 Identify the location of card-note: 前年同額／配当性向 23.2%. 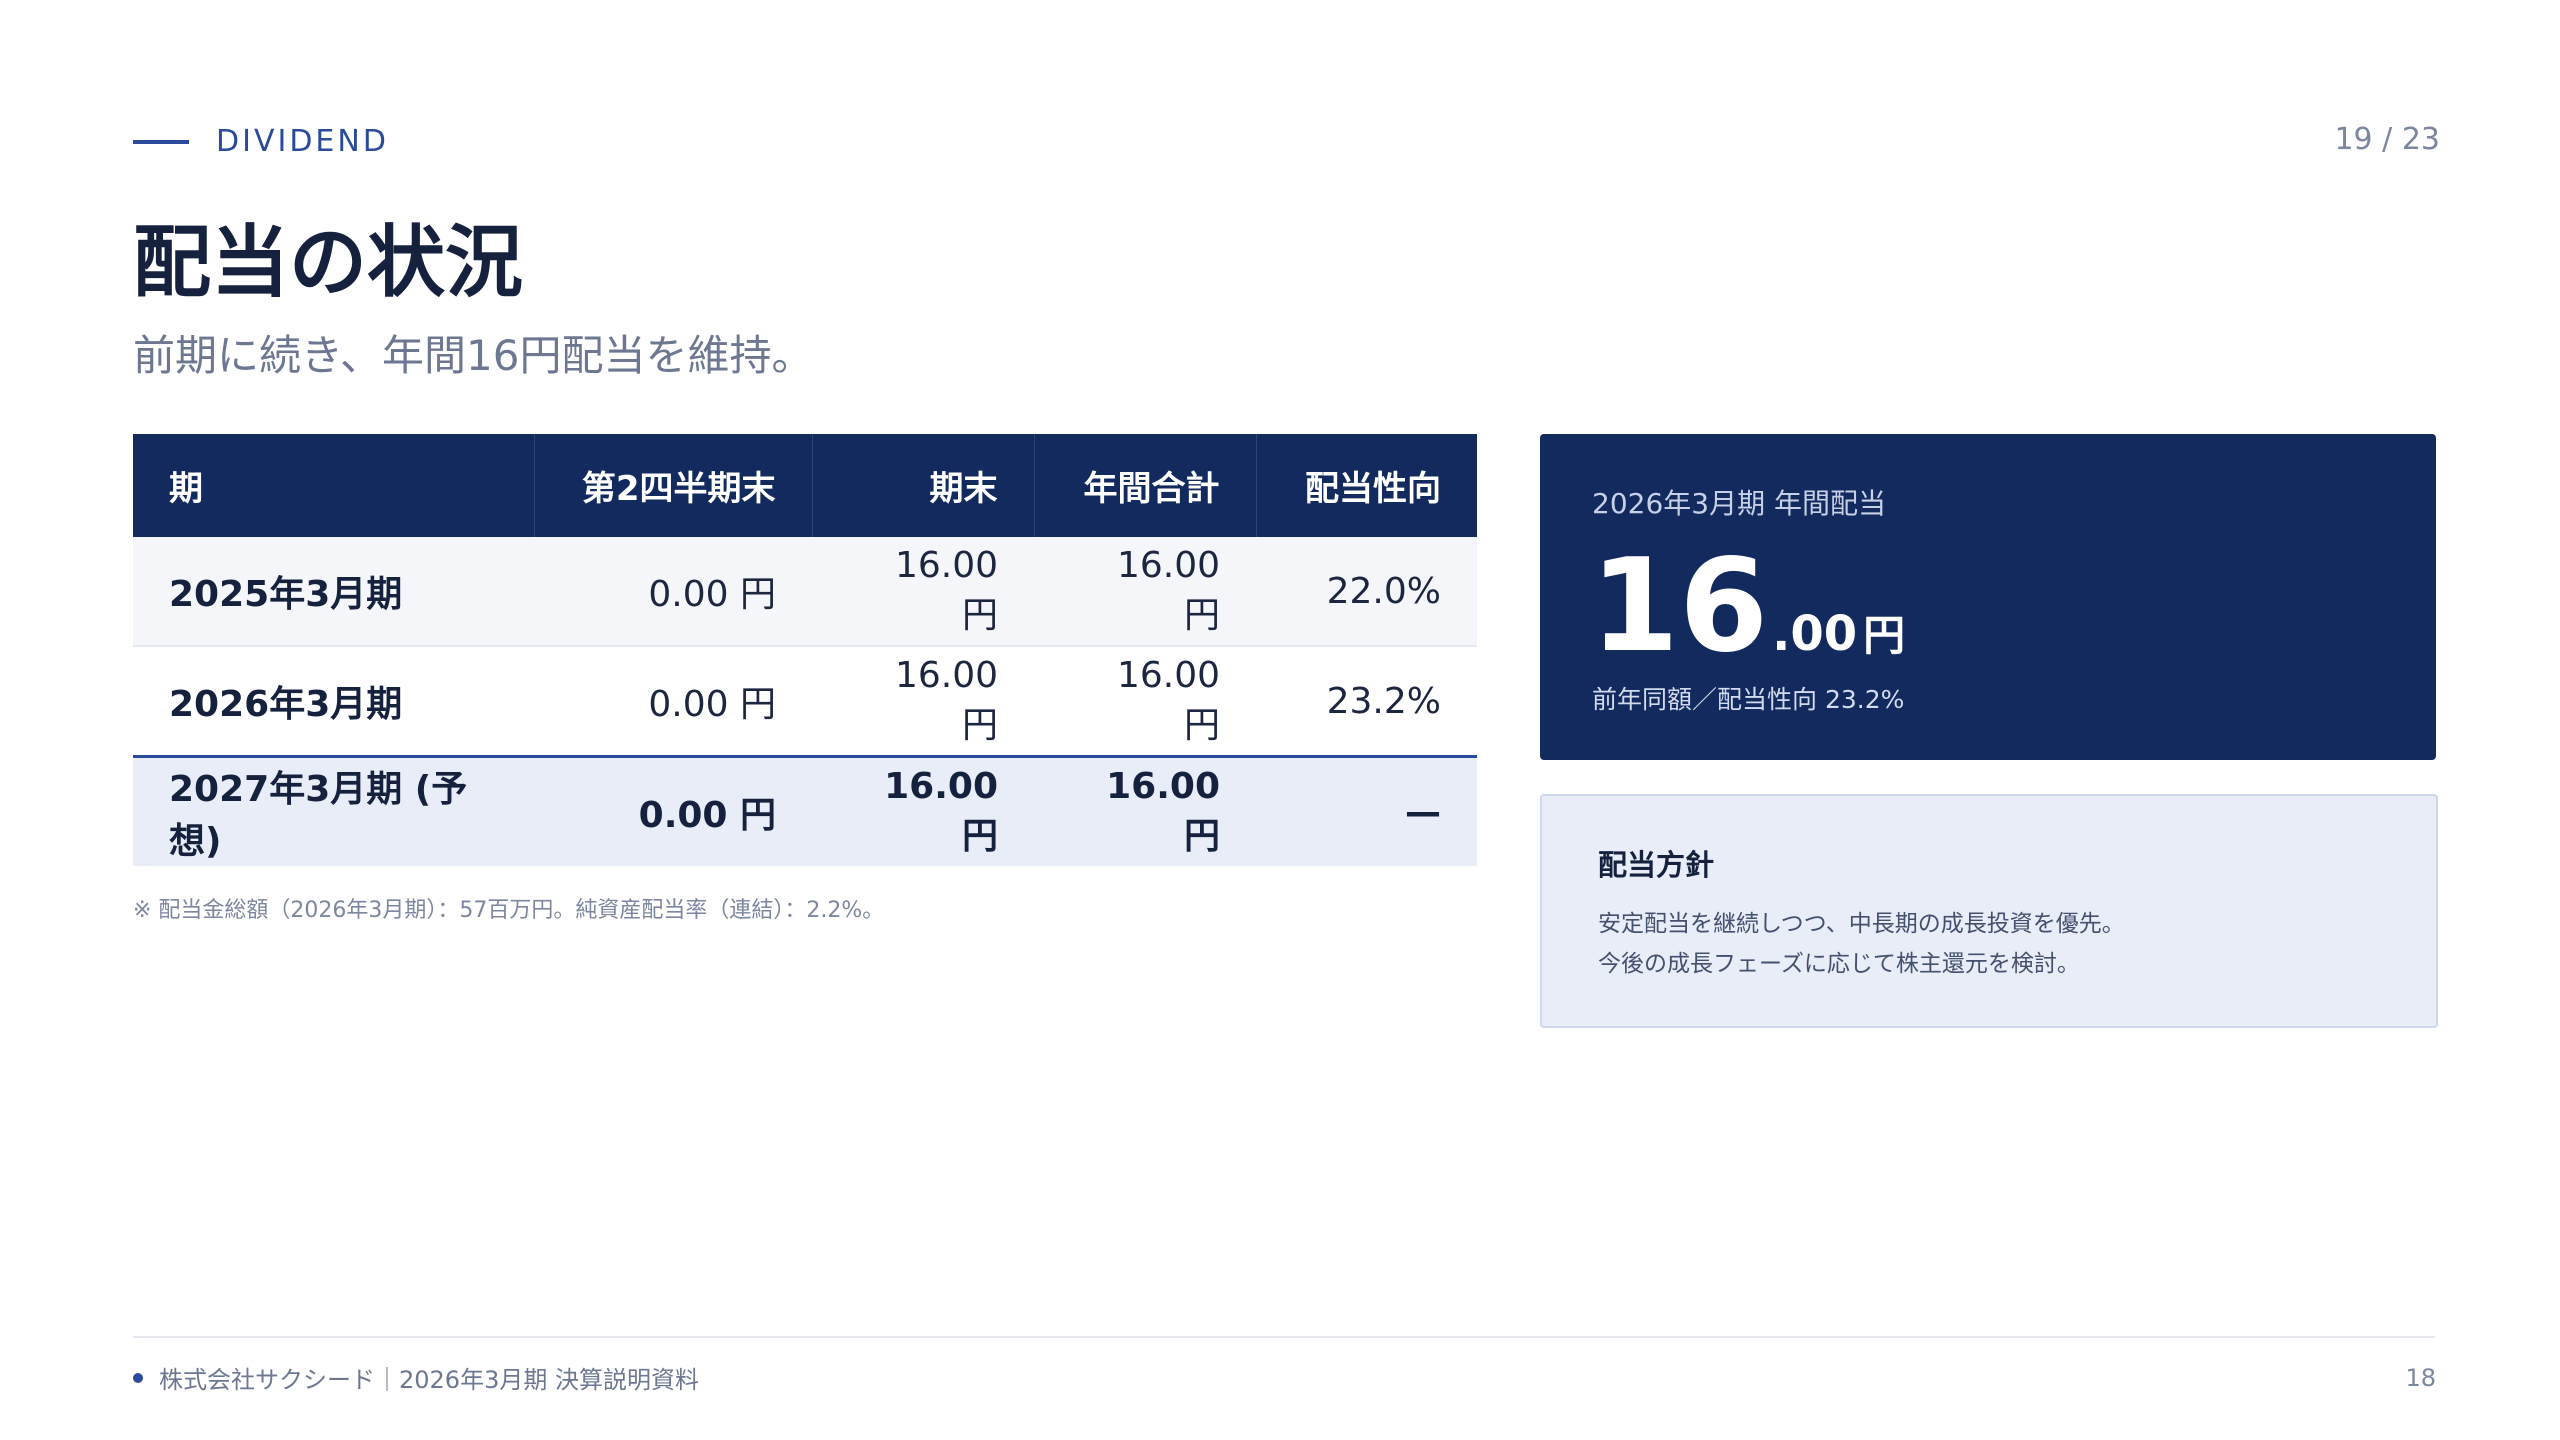
(1748, 699).